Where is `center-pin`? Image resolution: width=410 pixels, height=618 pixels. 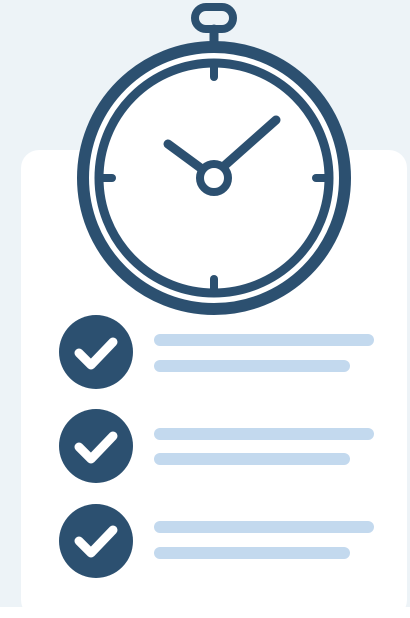 center-pin is located at coordinates (214, 178).